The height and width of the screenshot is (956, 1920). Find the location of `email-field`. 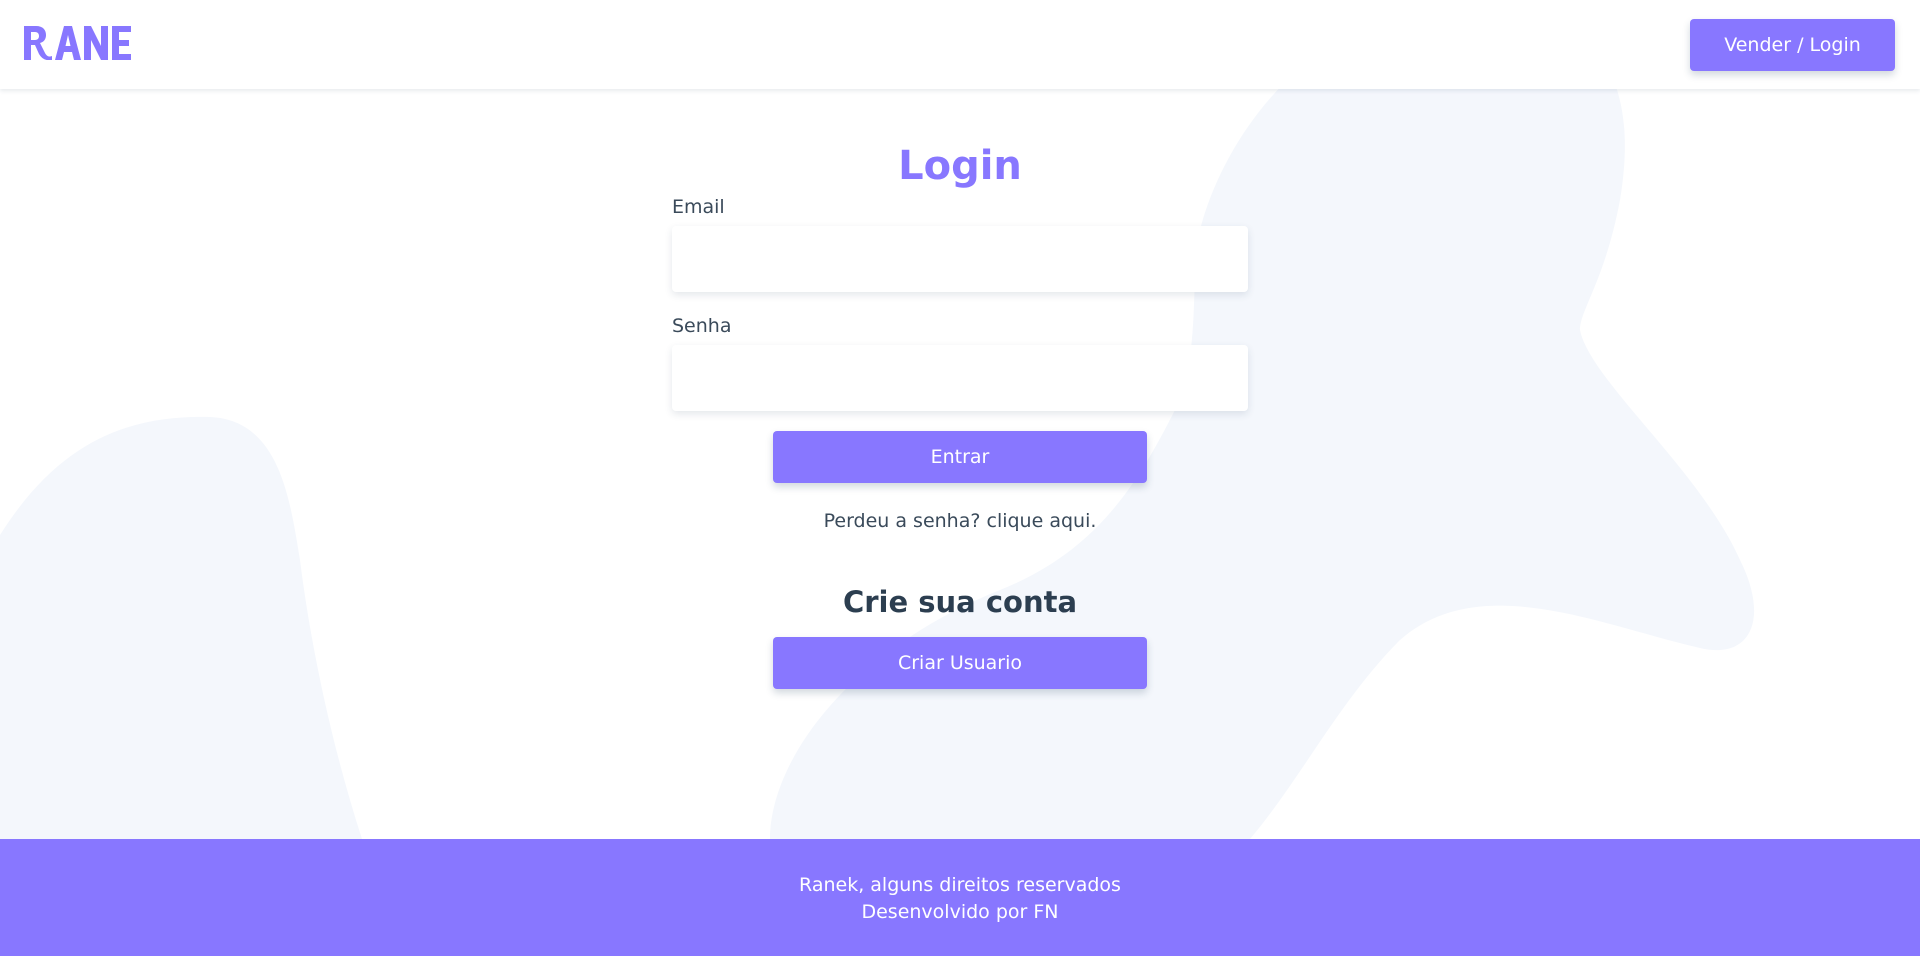

email-field is located at coordinates (960, 259).